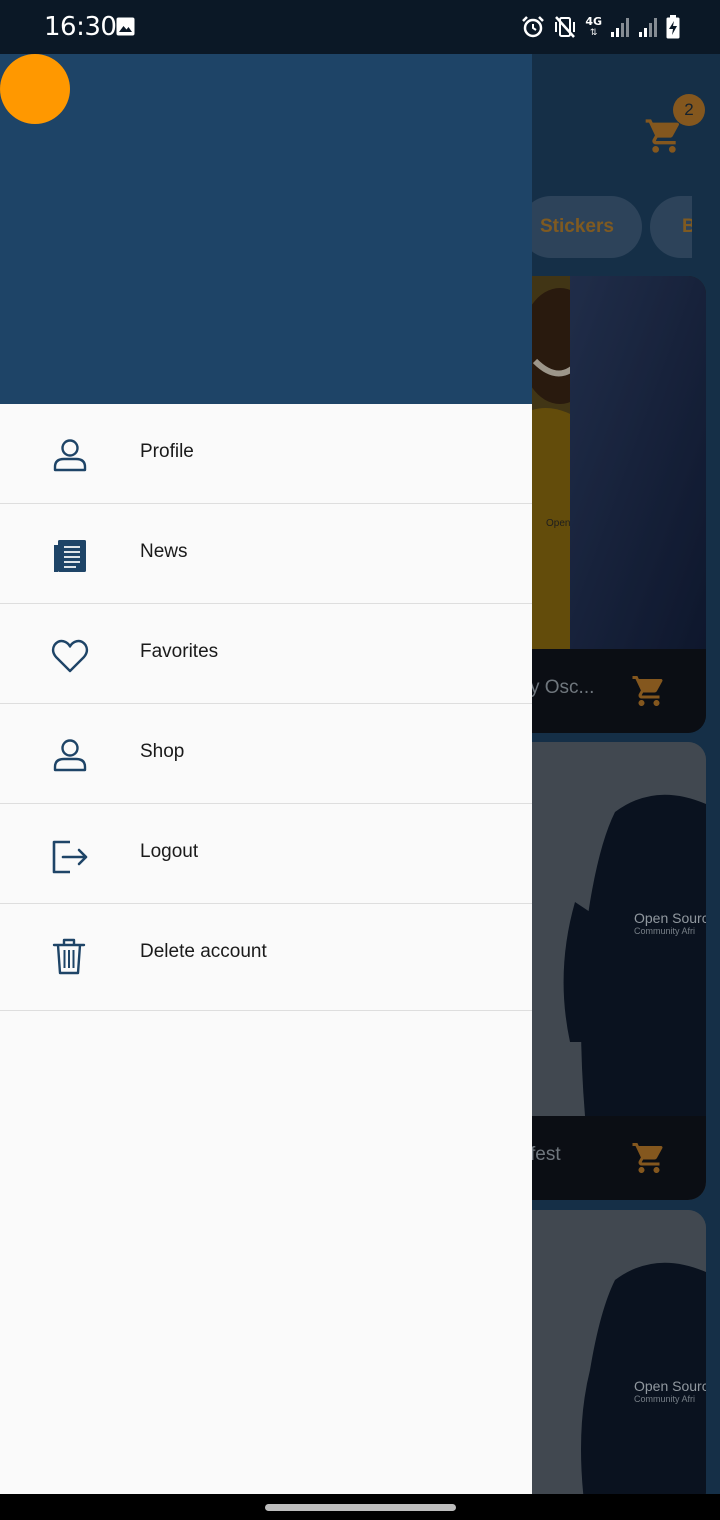 The image size is (720, 1520). I want to click on trash-icon, so click(69, 956).